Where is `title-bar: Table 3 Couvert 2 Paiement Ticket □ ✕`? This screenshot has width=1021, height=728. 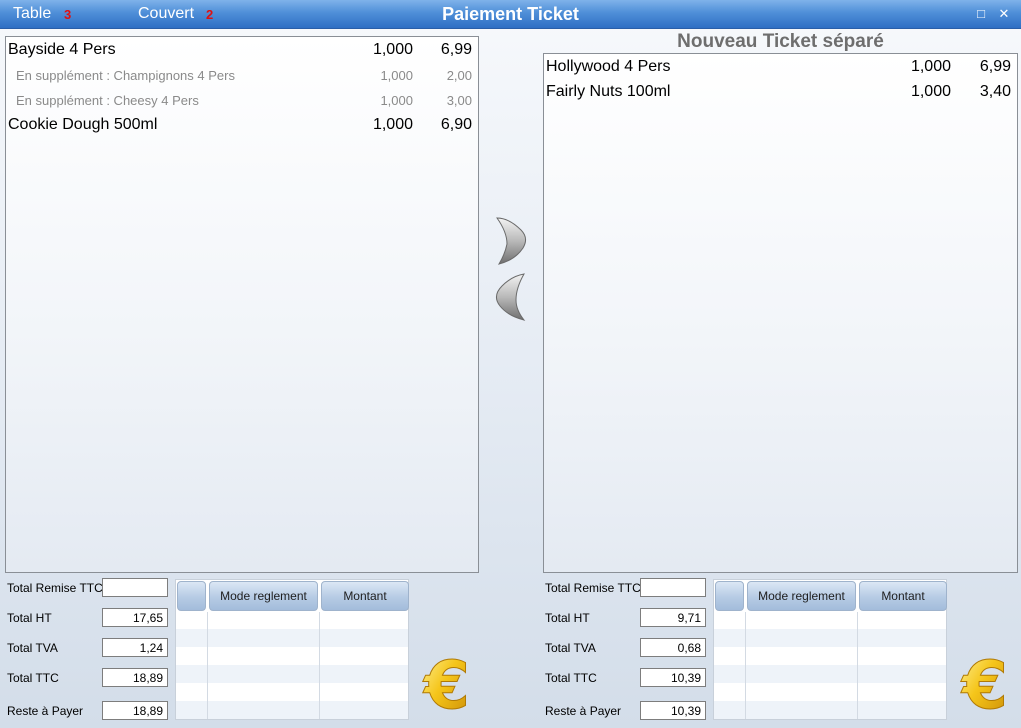 title-bar: Table 3 Couvert 2 Paiement Ticket □ ✕ is located at coordinates (510, 14).